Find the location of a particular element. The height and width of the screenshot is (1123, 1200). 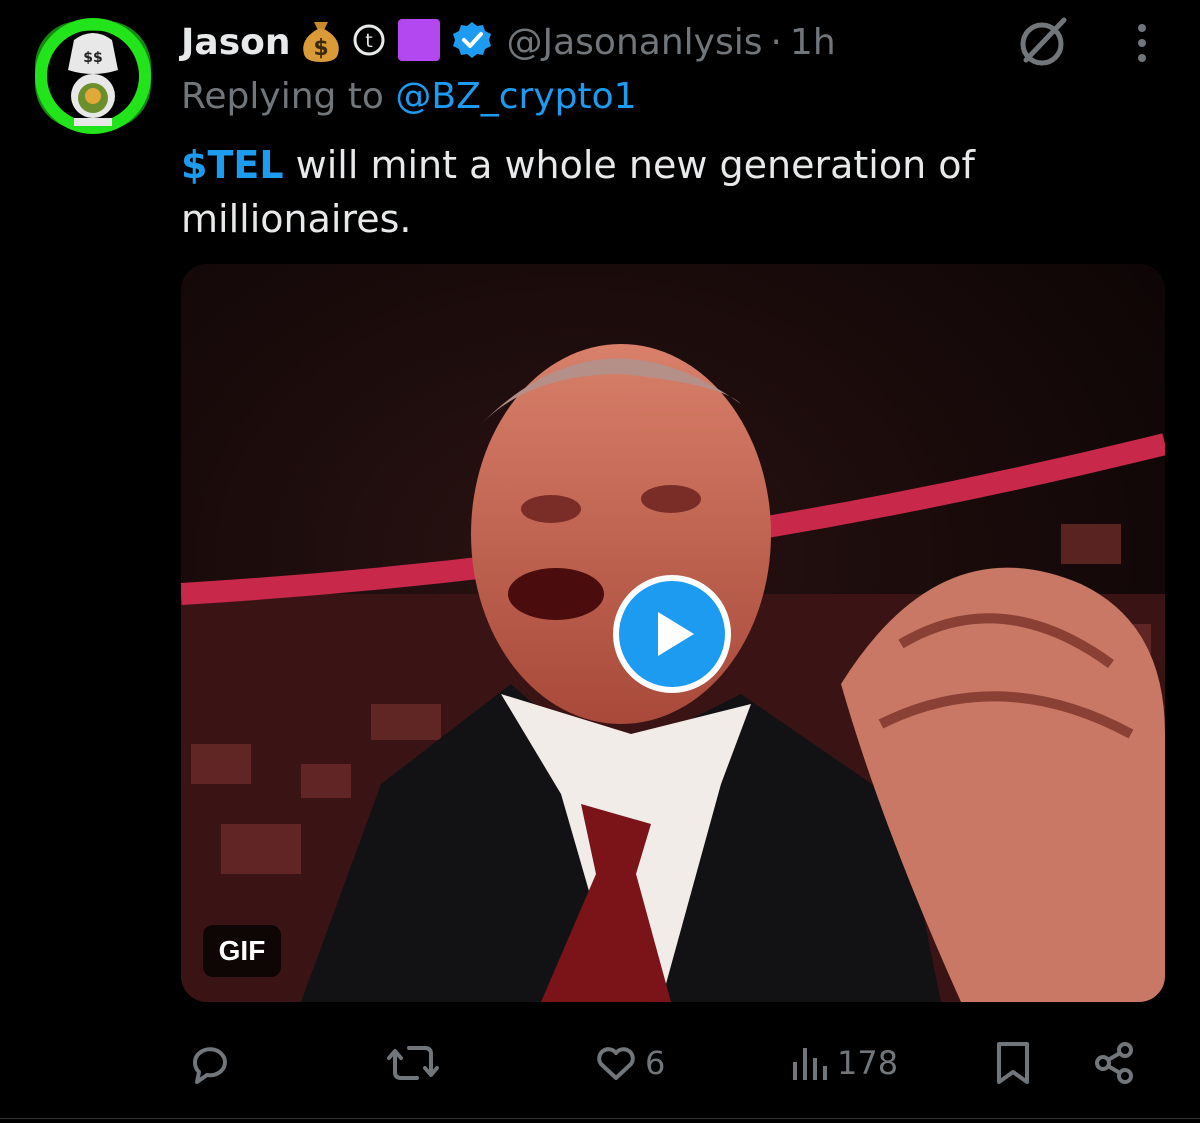

tweet-time: 1h is located at coordinates (812, 42).